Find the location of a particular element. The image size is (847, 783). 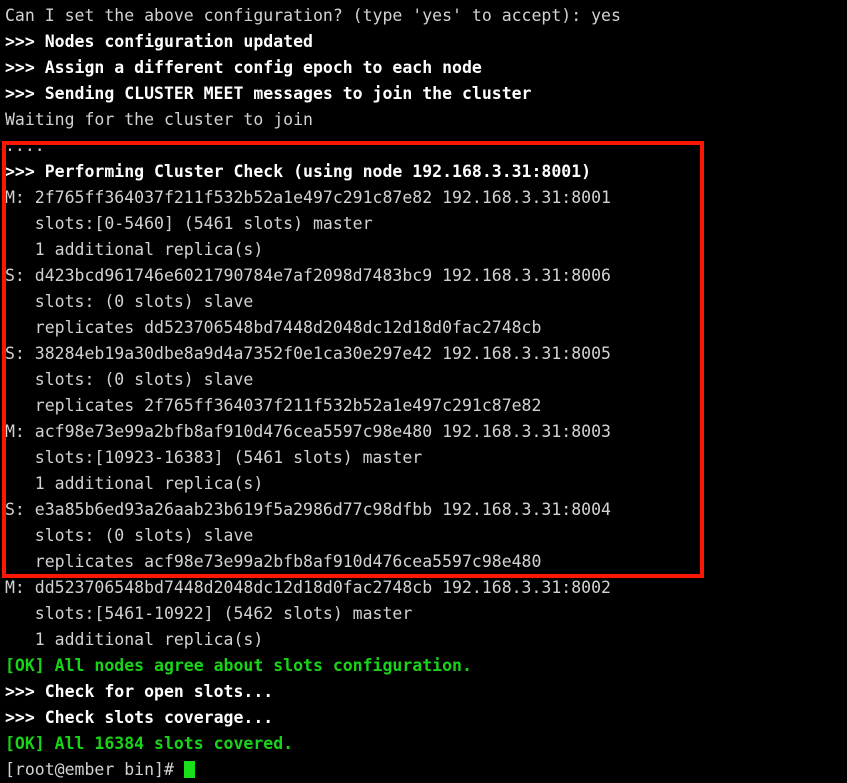

terminal-line: slots:[5461-10922] (5462 slots) master is located at coordinates (423, 614).